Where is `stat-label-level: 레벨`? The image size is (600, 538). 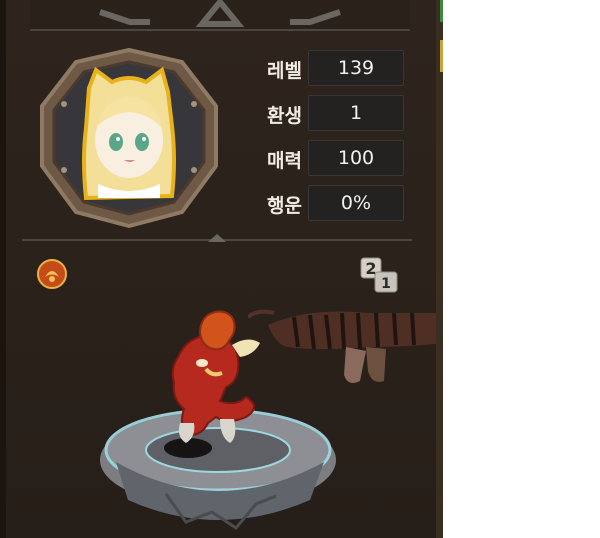
stat-label-level: 레벨 is located at coordinates (284, 71).